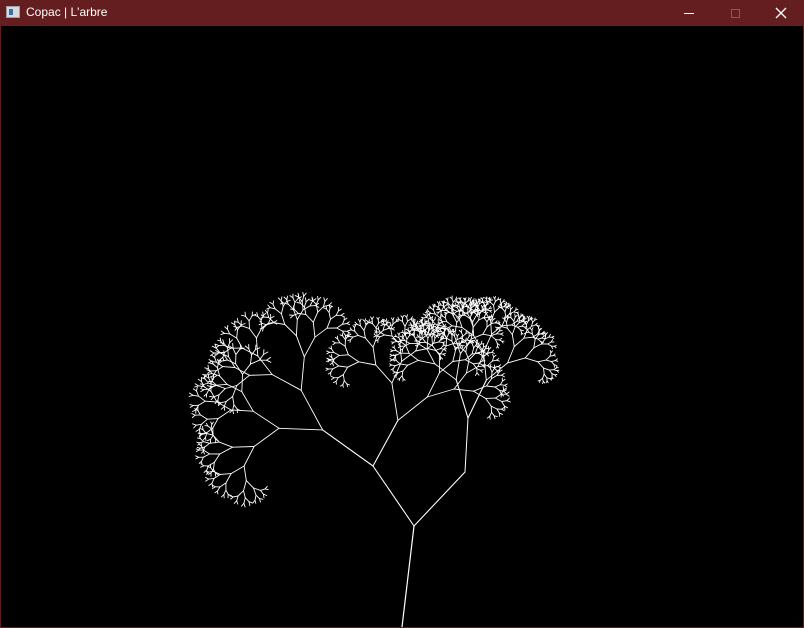  What do you see at coordinates (781, 13) in the screenshot?
I see `close-button` at bounding box center [781, 13].